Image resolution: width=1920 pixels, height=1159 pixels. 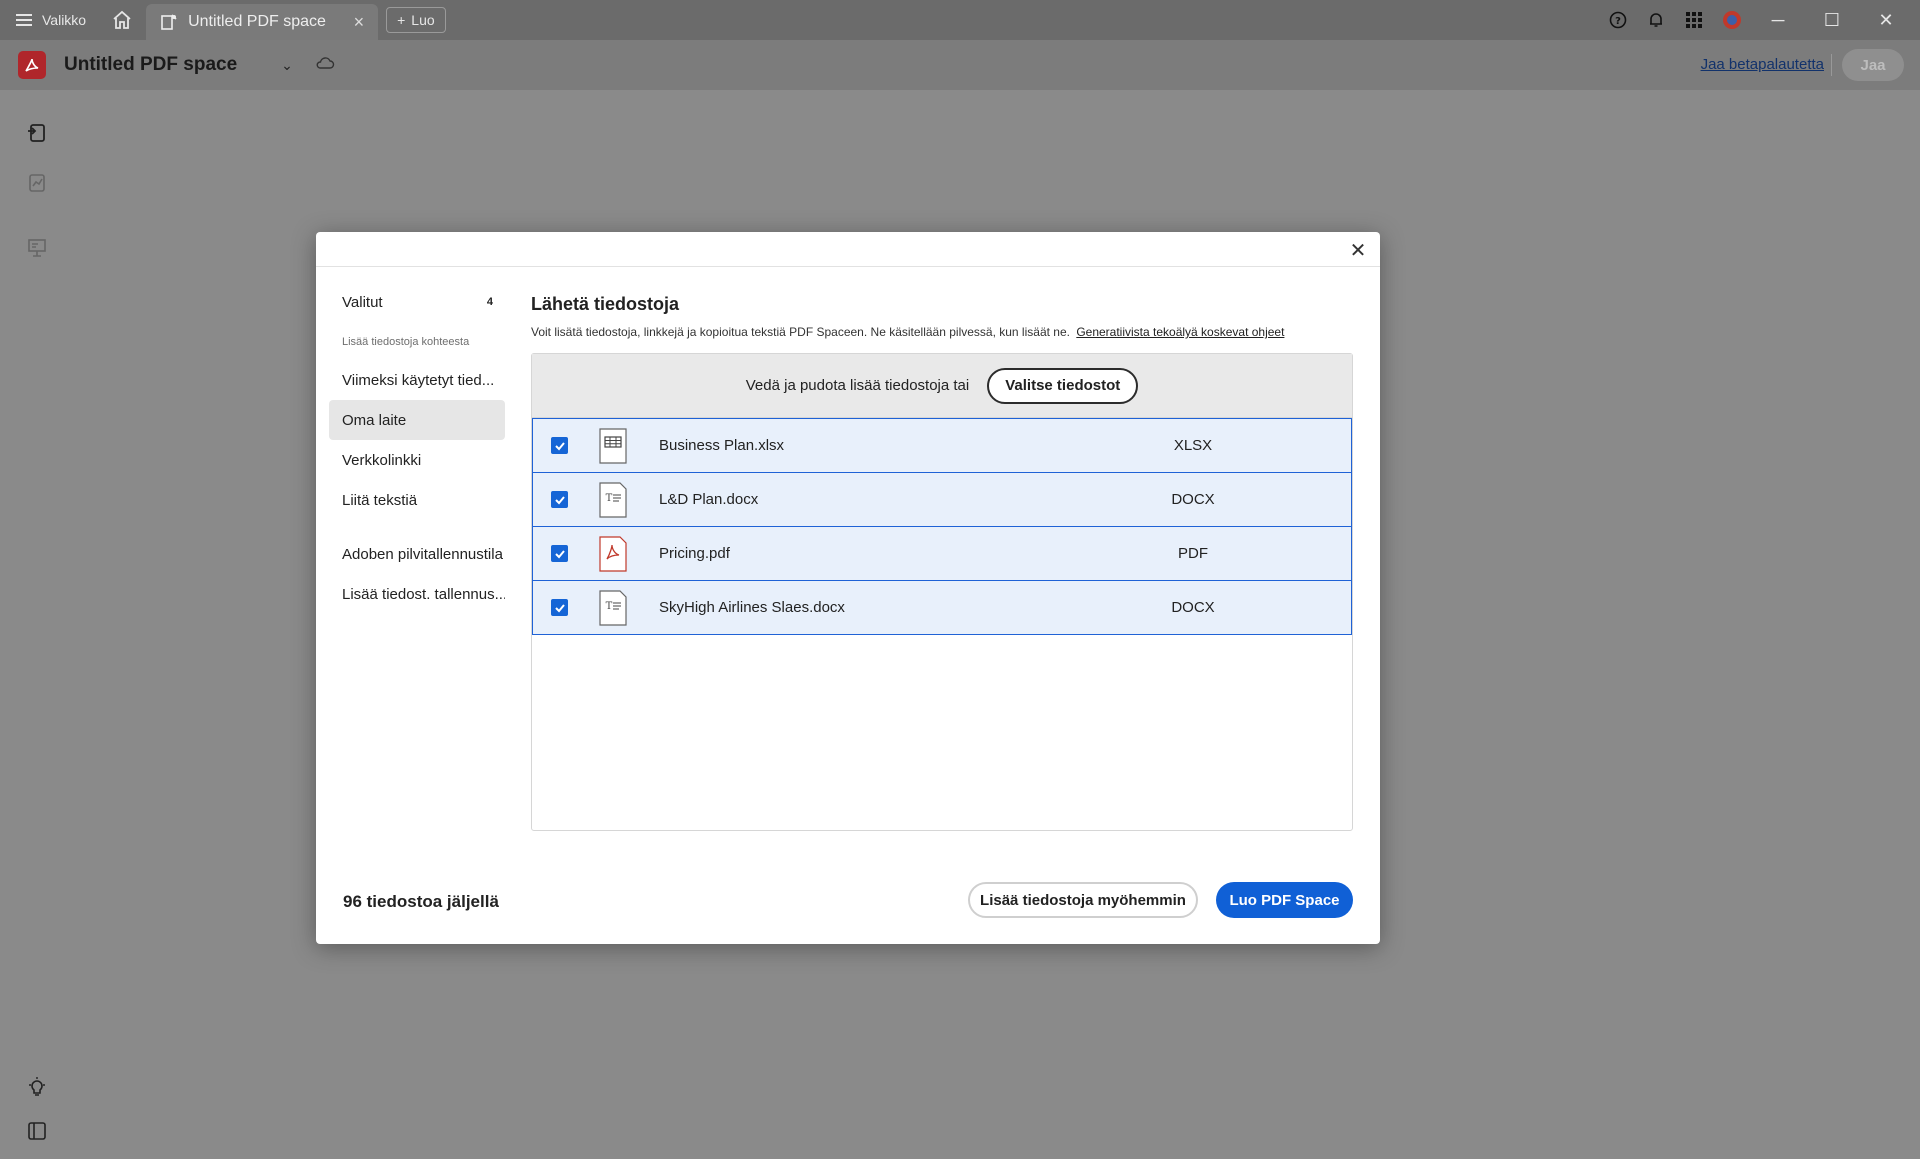 What do you see at coordinates (752, 607) in the screenshot?
I see `file-name: SkyHigh Airlines Slaes.docx` at bounding box center [752, 607].